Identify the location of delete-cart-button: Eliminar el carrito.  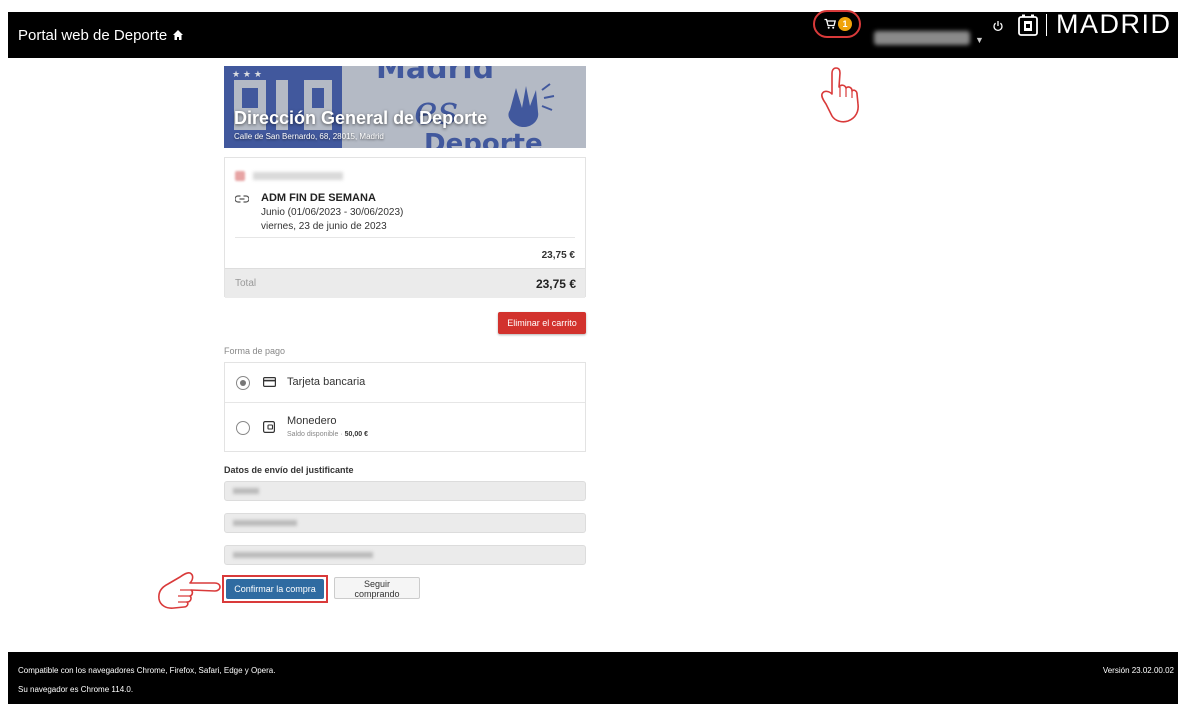
(542, 323).